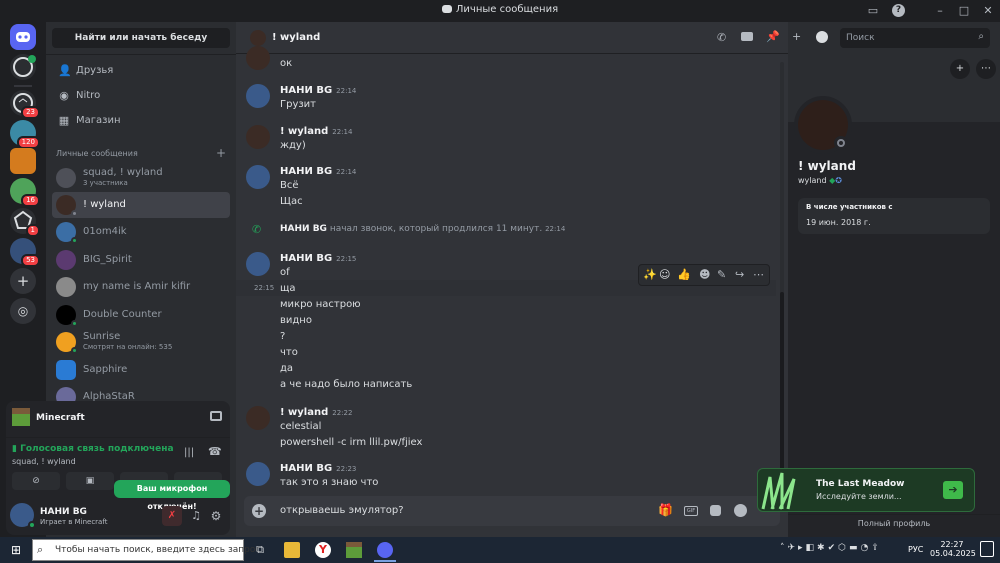 The height and width of the screenshot is (563, 1000). What do you see at coordinates (216, 516) in the screenshot?
I see `settings-icon: ⚙` at bounding box center [216, 516].